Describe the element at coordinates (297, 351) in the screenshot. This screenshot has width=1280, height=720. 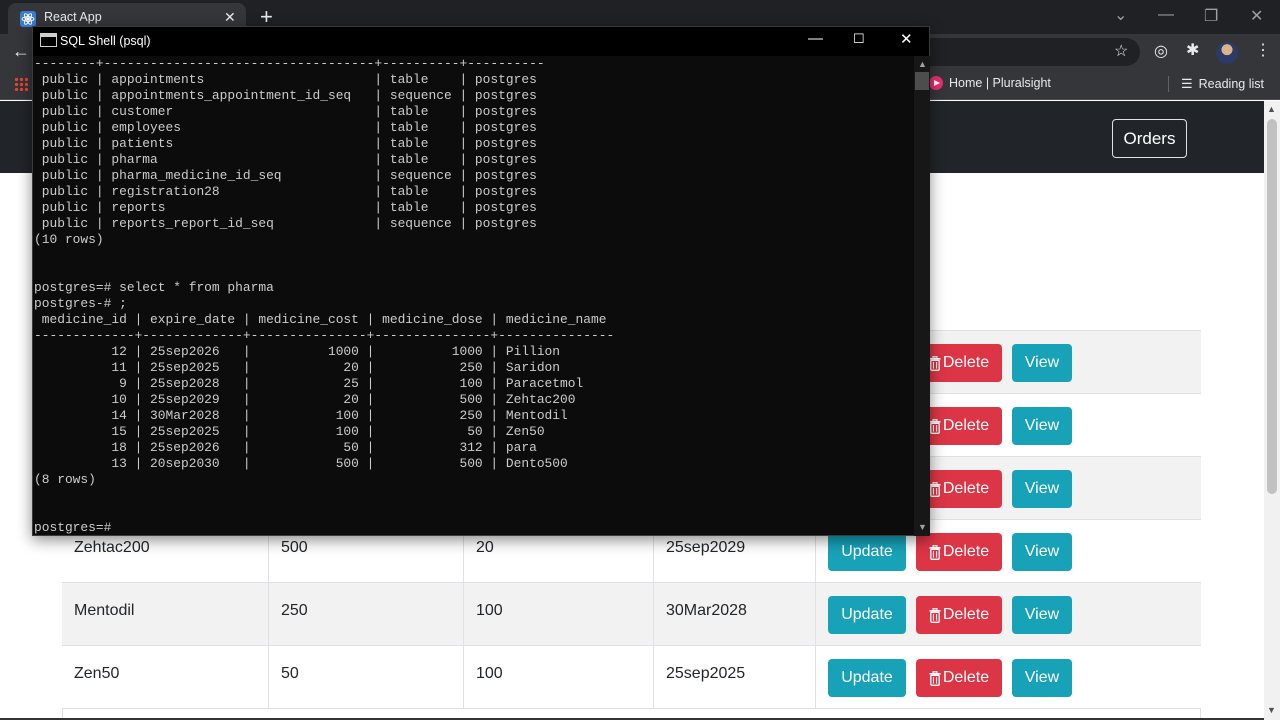
I see `console-line: 12 | 25sep2026 | 1000 | 1000 | Pillion` at that location.